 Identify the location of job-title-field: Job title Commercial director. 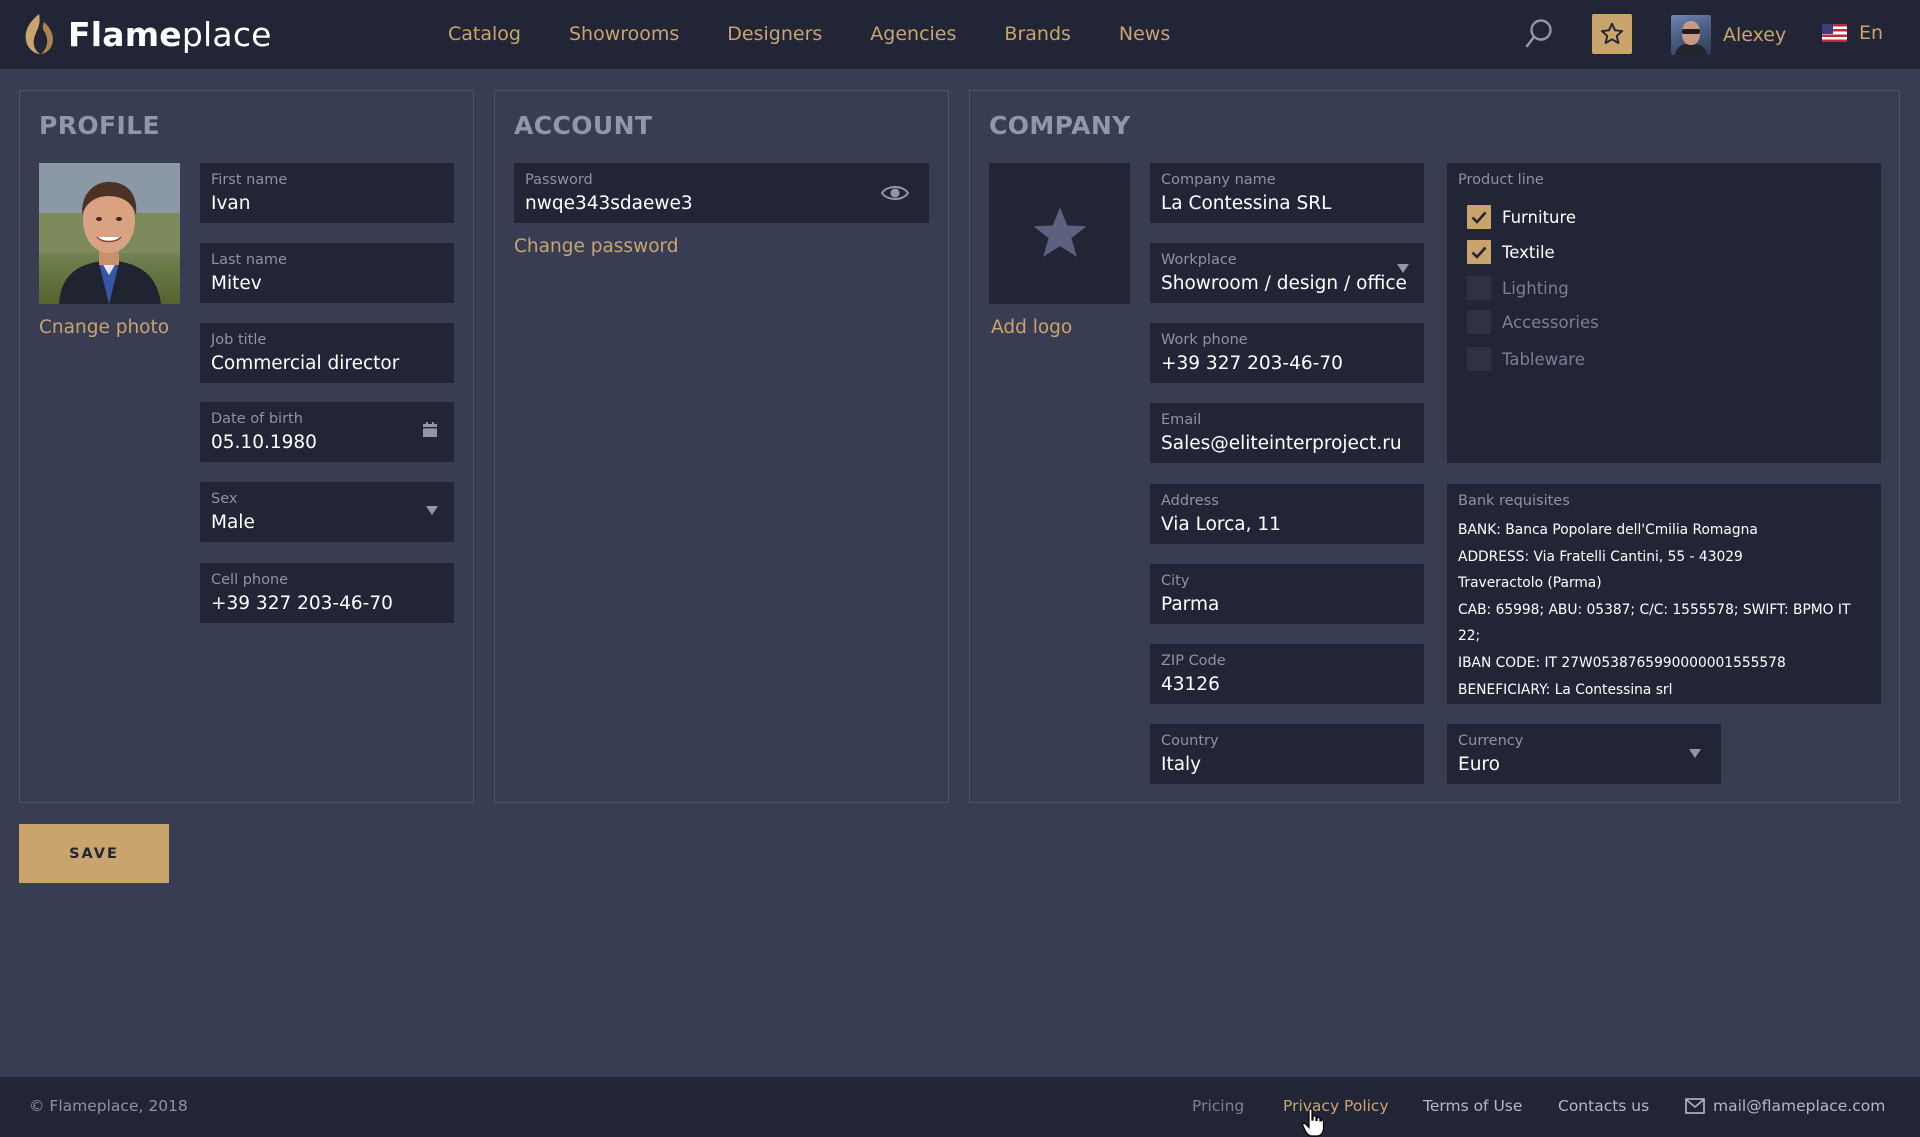
(327, 353).